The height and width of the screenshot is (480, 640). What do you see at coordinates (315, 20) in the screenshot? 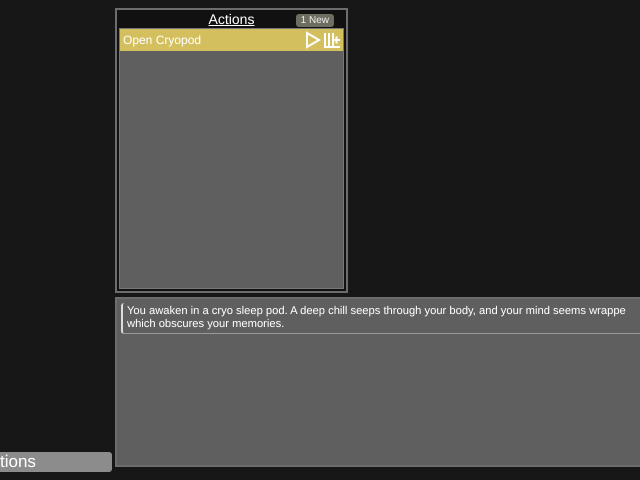
I see `new-badge: 1 New` at bounding box center [315, 20].